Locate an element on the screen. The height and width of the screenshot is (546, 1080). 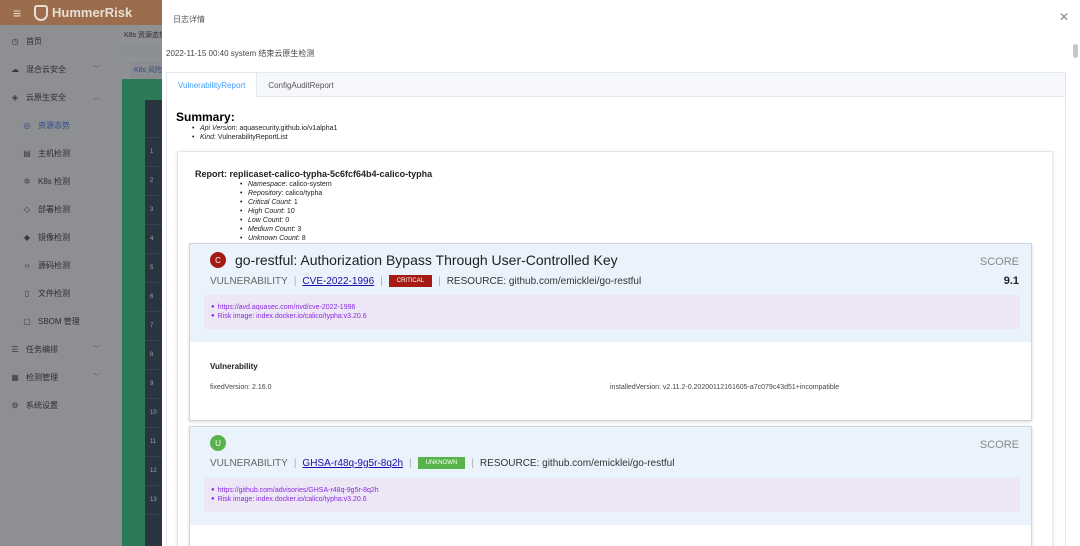
list-icon: ☰ is located at coordinates (15, 349).